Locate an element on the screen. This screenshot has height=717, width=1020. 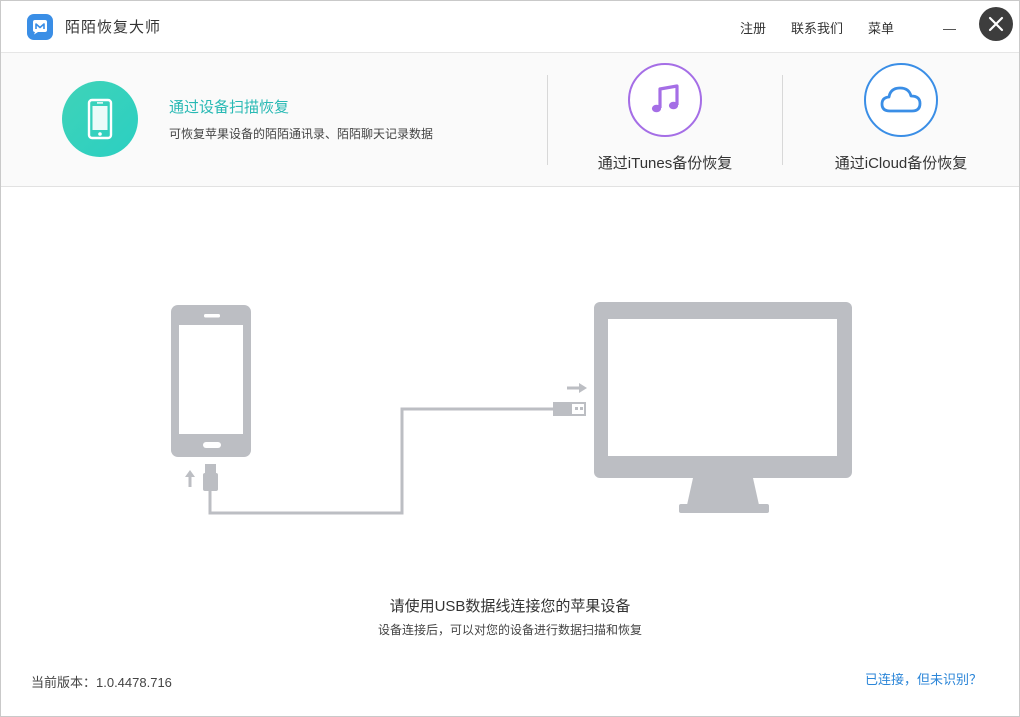
icloud-circle is located at coordinates (901, 100).